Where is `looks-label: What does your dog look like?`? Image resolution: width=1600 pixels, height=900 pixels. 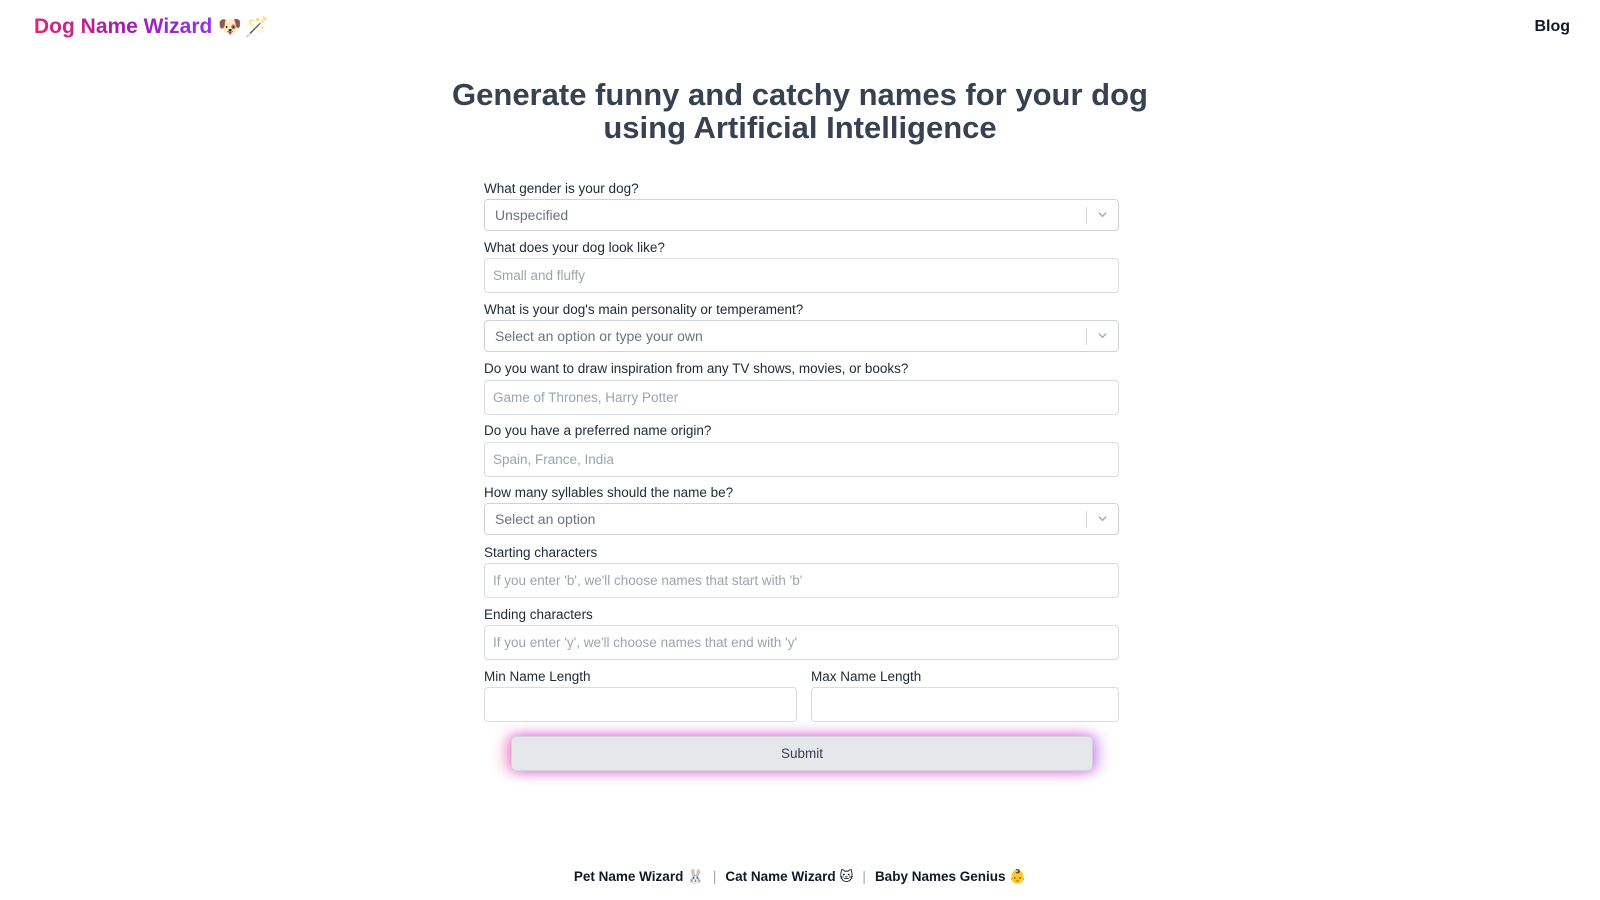 looks-label: What does your dog look like? is located at coordinates (574, 247).